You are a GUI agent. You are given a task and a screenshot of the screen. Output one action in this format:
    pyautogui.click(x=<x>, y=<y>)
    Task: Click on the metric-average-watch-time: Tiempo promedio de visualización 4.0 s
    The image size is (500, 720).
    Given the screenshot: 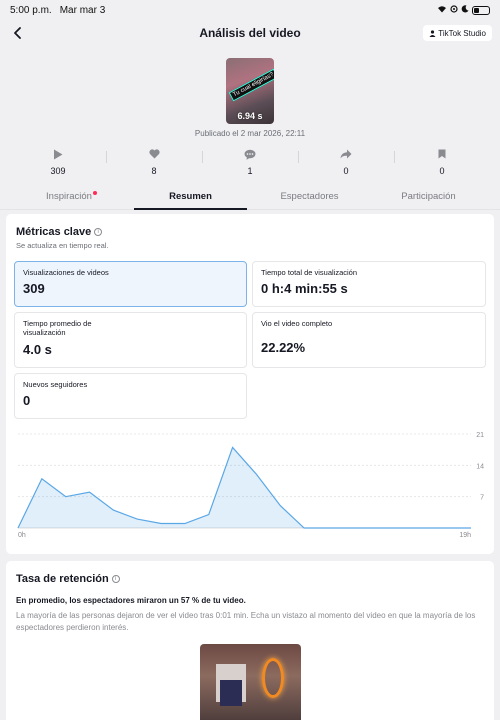 What is the action you would take?
    pyautogui.click(x=130, y=340)
    